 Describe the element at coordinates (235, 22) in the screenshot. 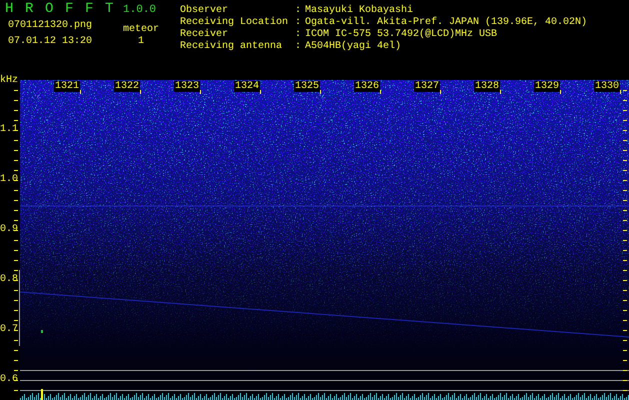

I see `field-label: Receiving Location` at that location.